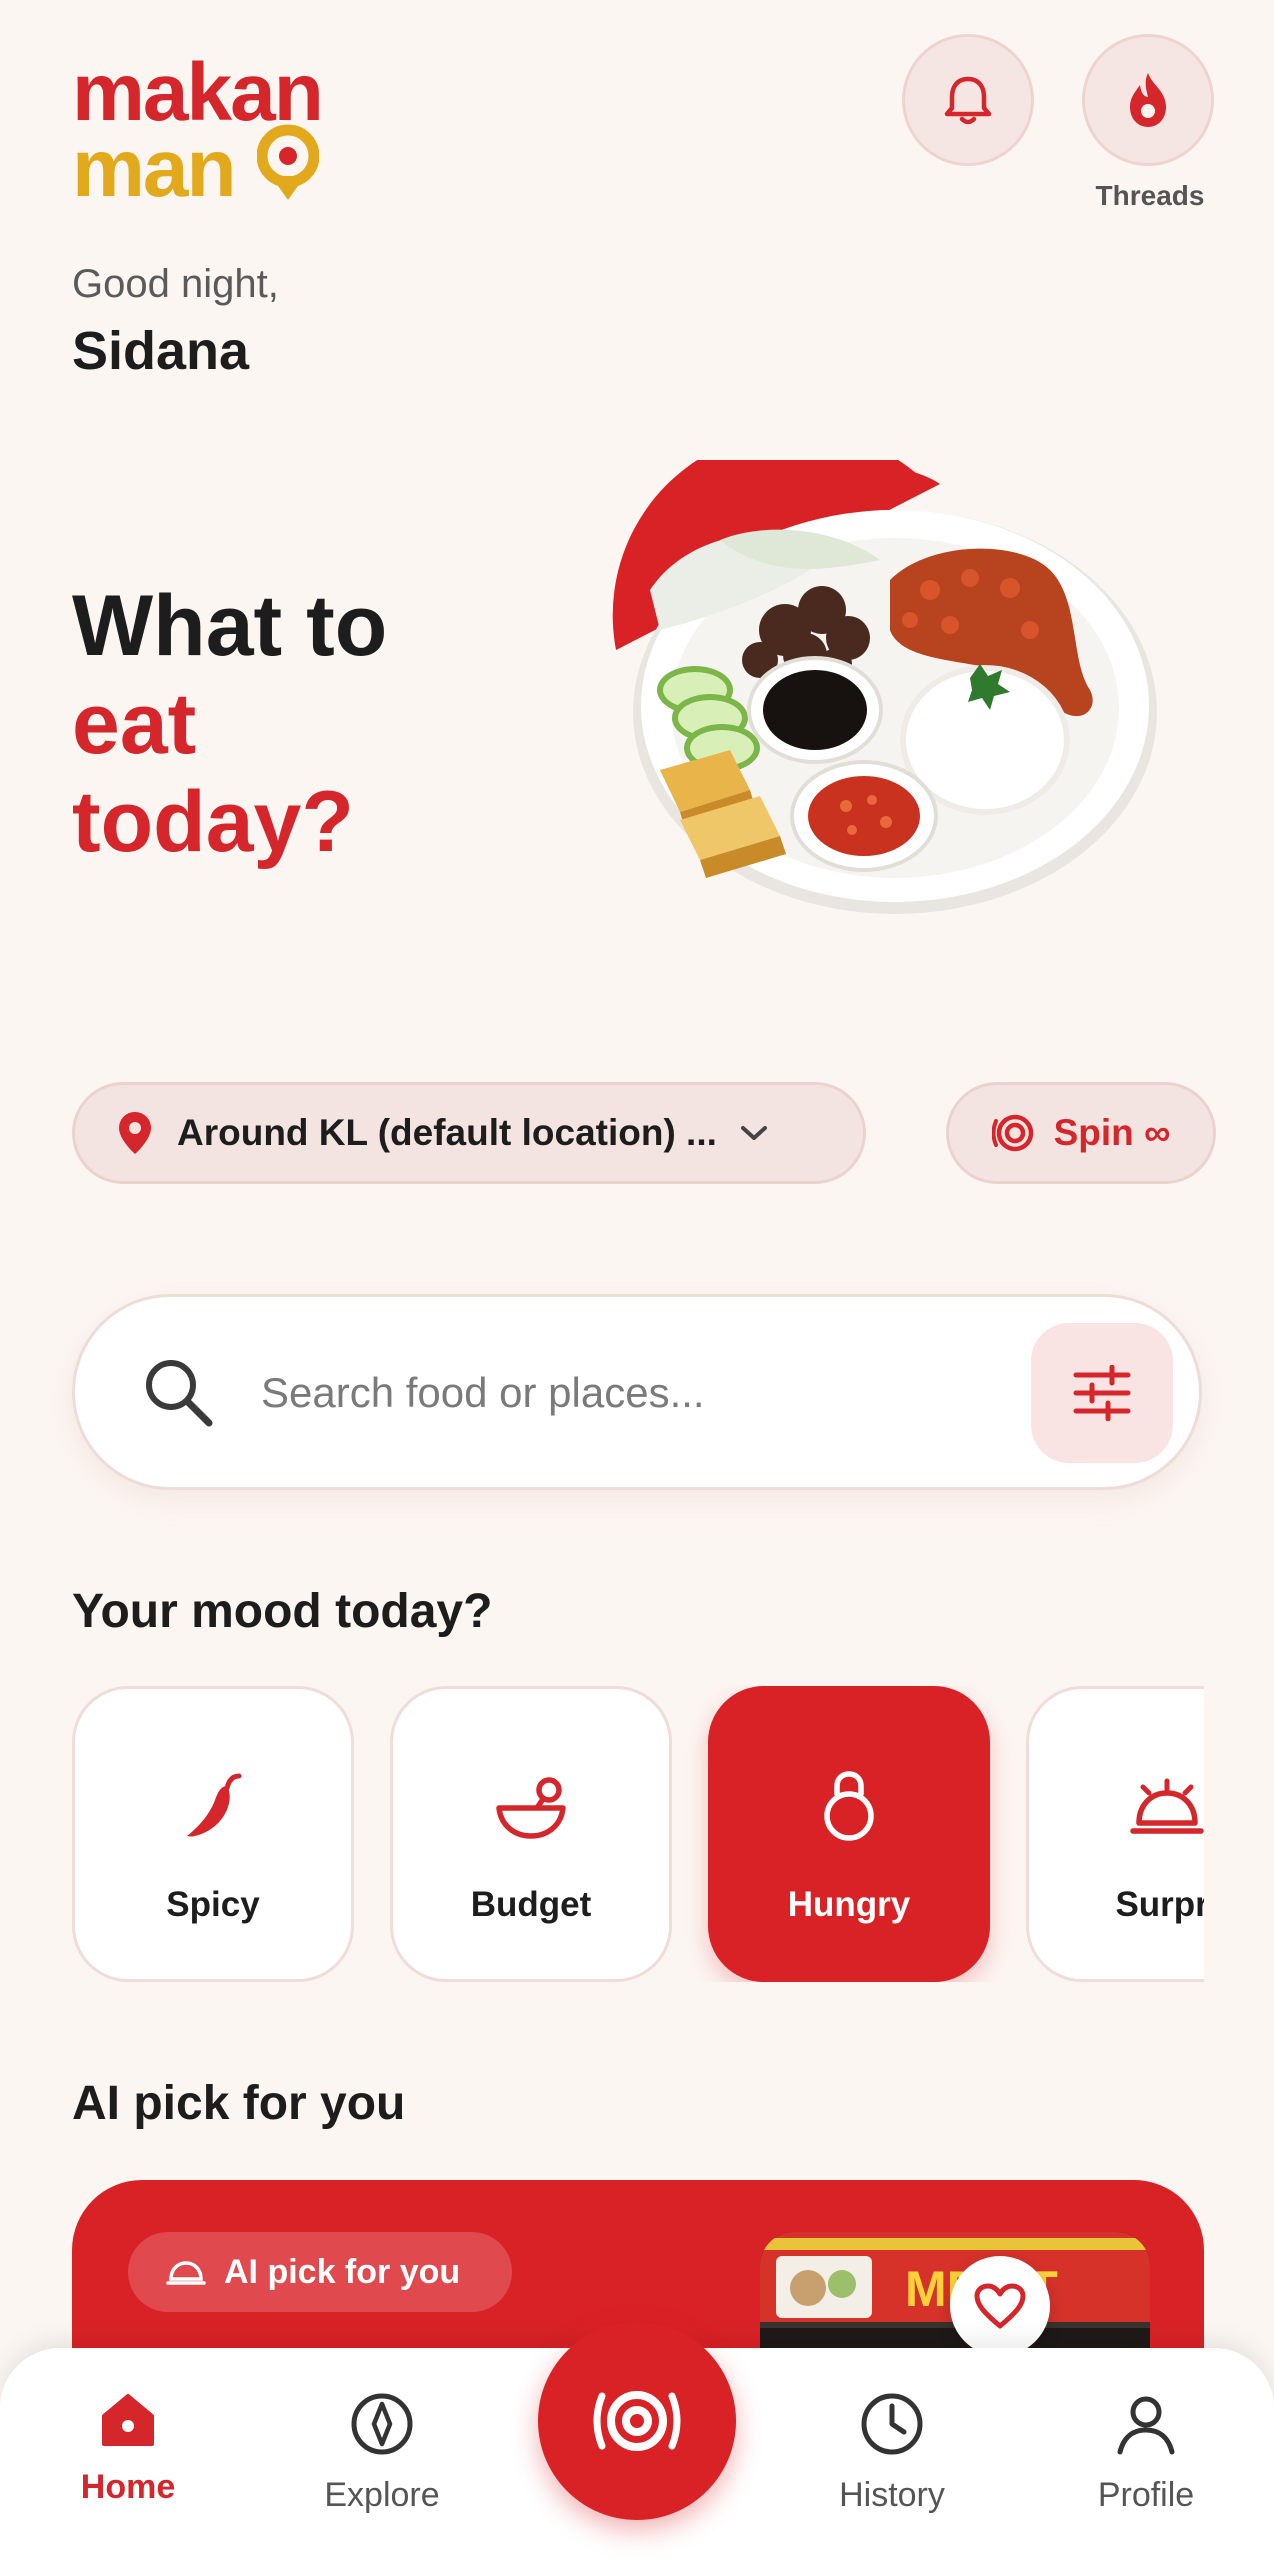  Describe the element at coordinates (213, 822) in the screenshot. I see `hero-title-line3: today?` at that location.